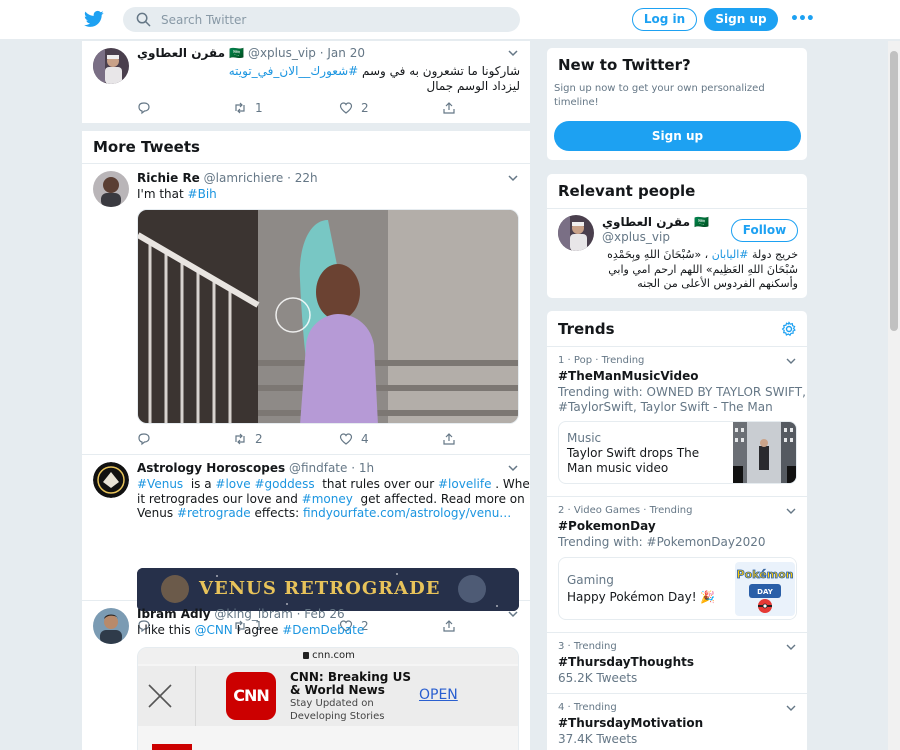 Image resolution: width=900 pixels, height=750 pixels. What do you see at coordinates (282, 53) in the screenshot?
I see `author-handle: @xplus_vip` at bounding box center [282, 53].